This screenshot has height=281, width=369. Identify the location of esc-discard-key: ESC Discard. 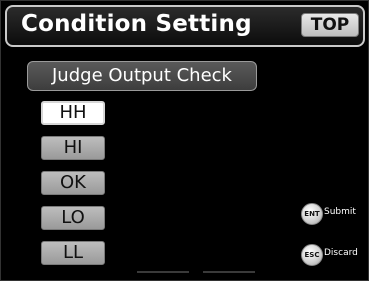
(335, 255).